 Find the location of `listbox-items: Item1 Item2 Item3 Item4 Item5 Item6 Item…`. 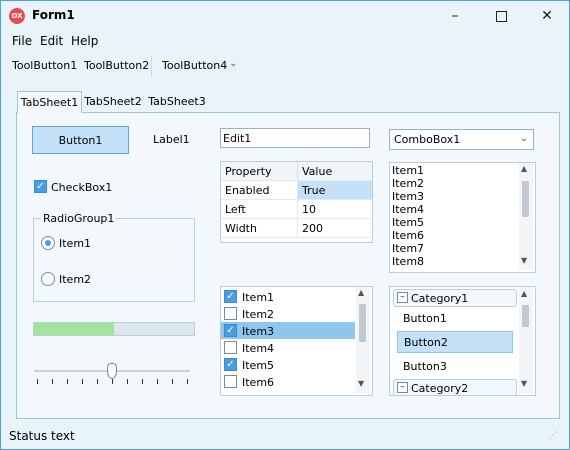

listbox-items: Item1 Item2 Item3 Item4 Item5 Item6 Item… is located at coordinates (408, 216).